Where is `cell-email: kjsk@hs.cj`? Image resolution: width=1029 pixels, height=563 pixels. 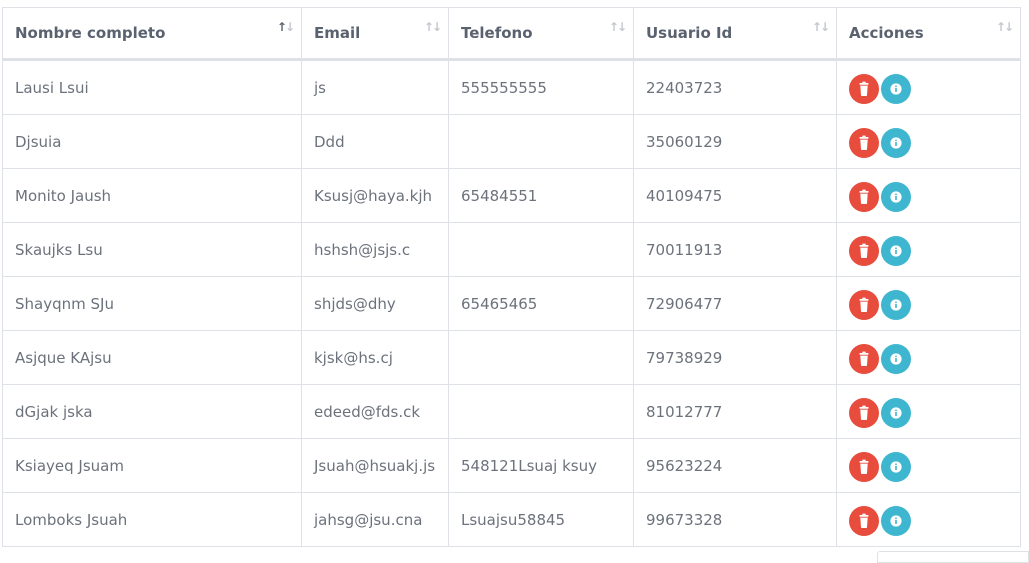
cell-email: kjsk@hs.cj is located at coordinates (375, 357).